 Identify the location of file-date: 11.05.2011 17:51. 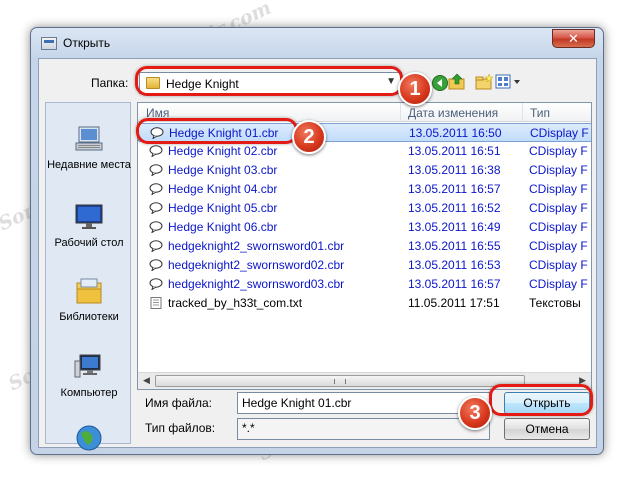
(454, 303).